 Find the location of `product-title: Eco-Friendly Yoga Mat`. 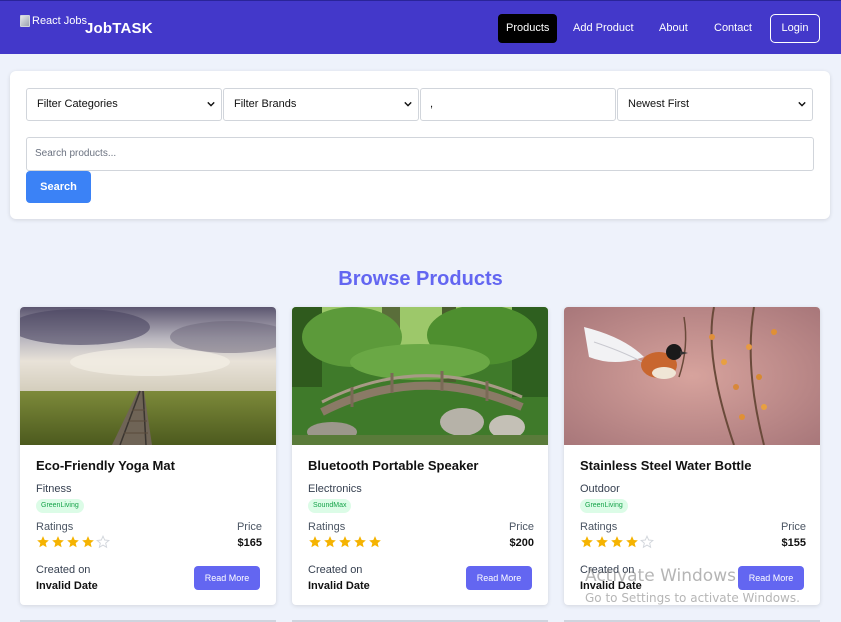

product-title: Eco-Friendly Yoga Mat is located at coordinates (105, 465).